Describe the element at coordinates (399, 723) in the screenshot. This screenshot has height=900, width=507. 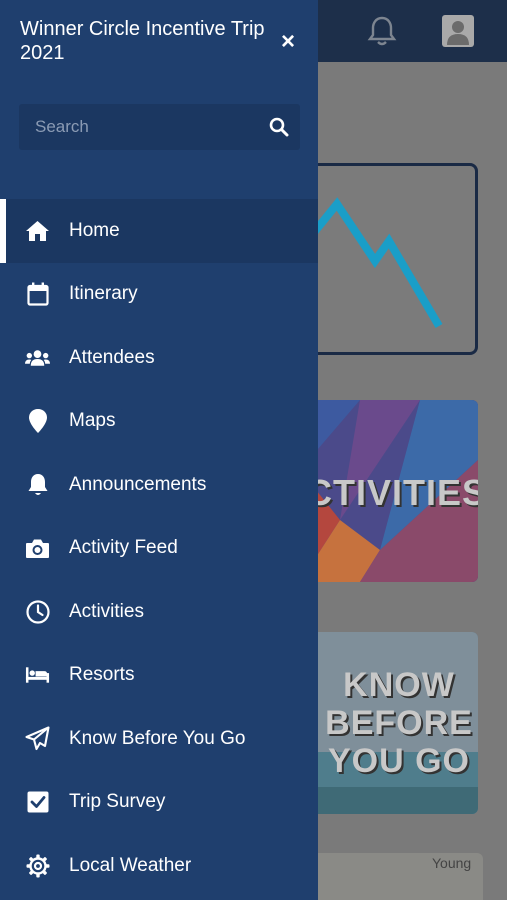
I see `know-before-card-title: KNOW BEFORE YOU GO` at that location.